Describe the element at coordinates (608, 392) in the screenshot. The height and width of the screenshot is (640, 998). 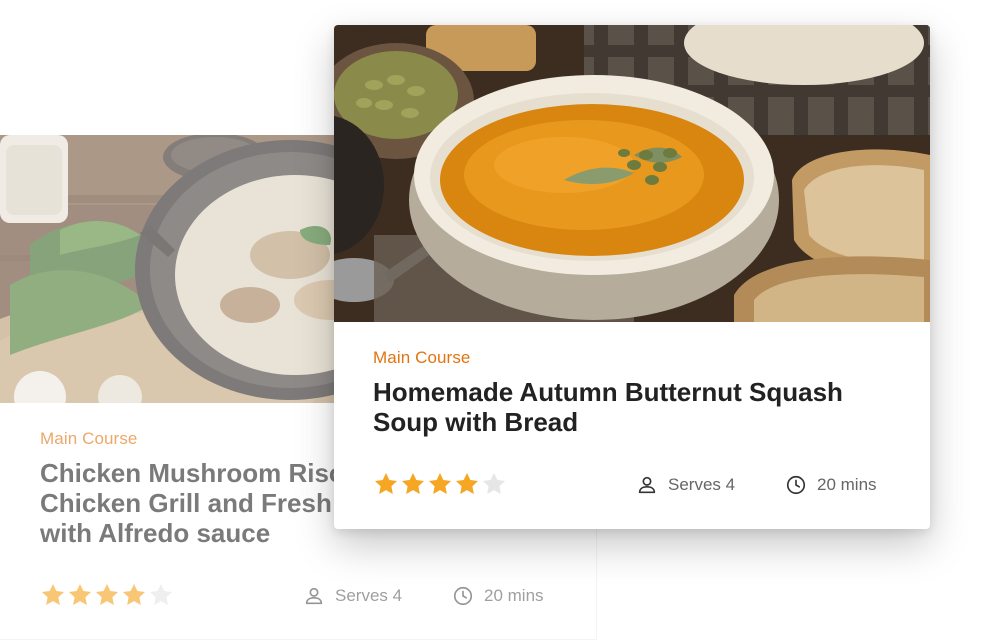
I see `card-title-line: Homemade Autumn Butternut Squash` at that location.